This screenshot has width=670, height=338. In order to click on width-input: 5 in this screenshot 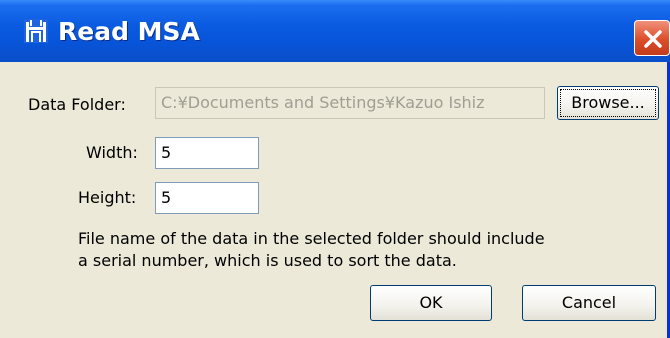, I will do `click(207, 153)`.